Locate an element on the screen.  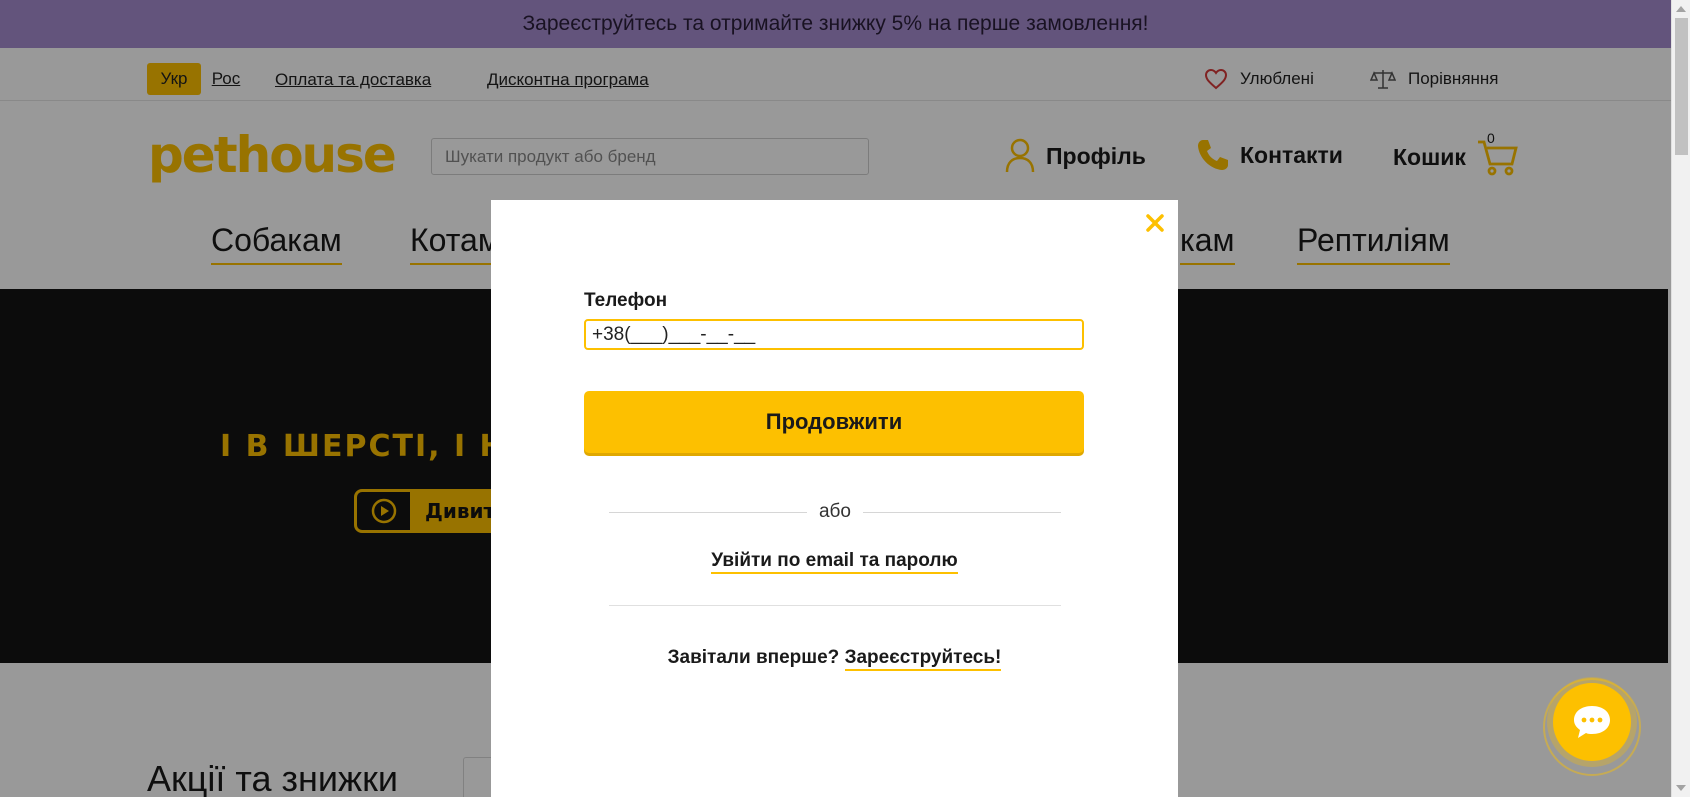
or-line-right is located at coordinates (962, 512).